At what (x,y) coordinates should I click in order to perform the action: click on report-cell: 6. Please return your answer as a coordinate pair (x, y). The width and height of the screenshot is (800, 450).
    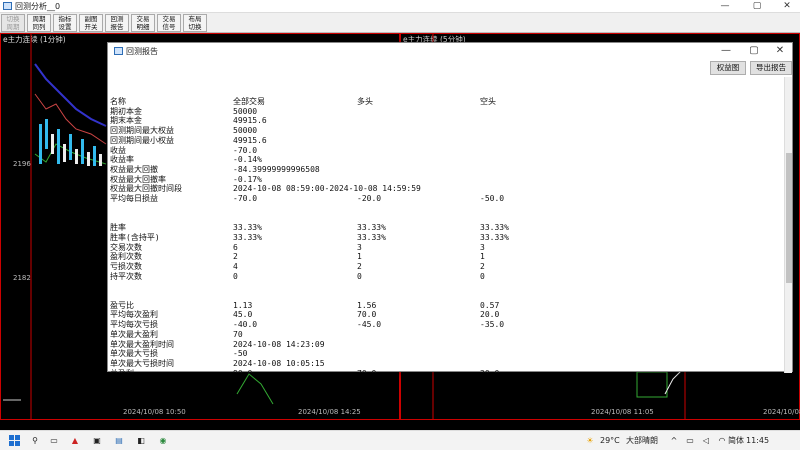
    Looking at the image, I should click on (235, 247).